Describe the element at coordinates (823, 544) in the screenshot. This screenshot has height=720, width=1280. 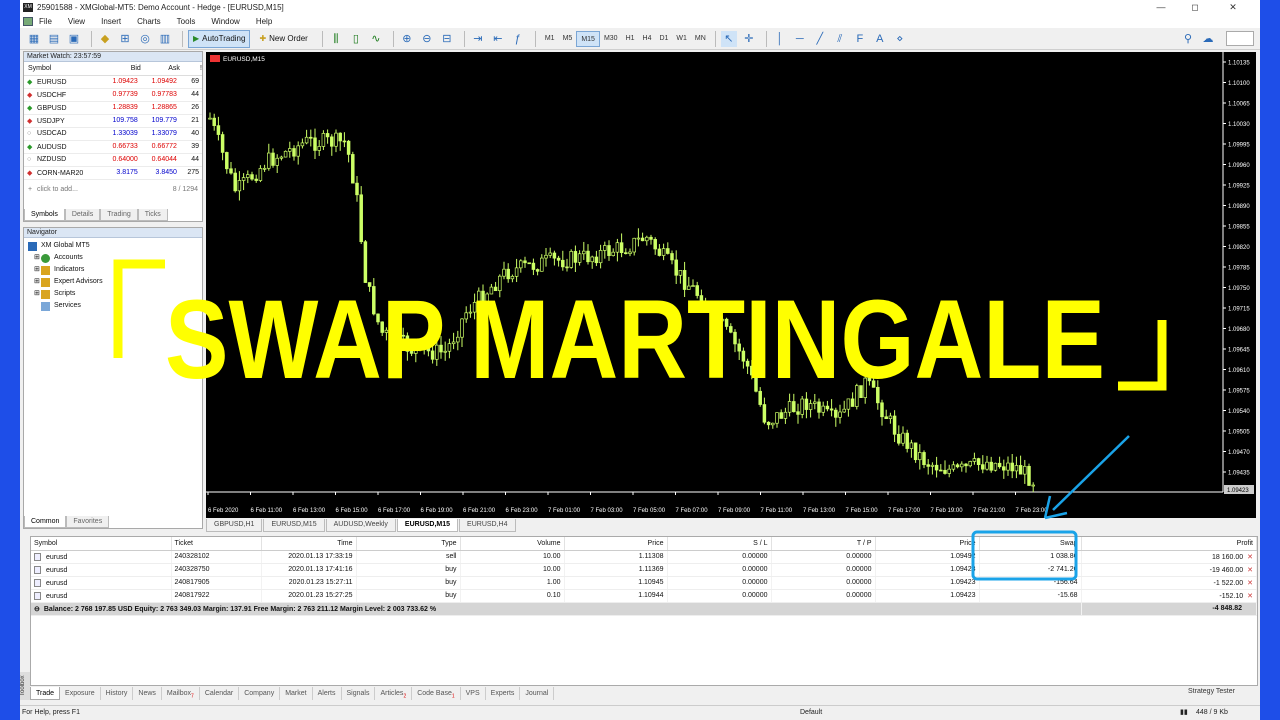
I see `column-header-tp: T / P` at that location.